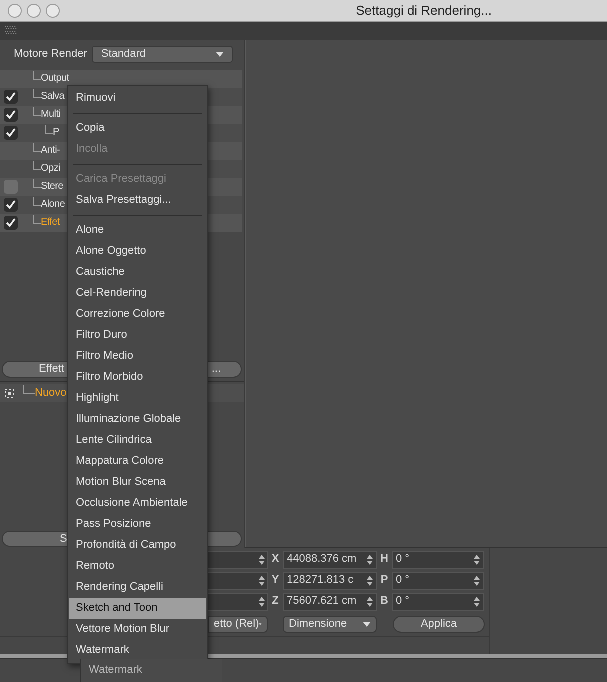 The width and height of the screenshot is (607, 682). I want to click on mode-dropdown: etto (Rel), so click(238, 624).